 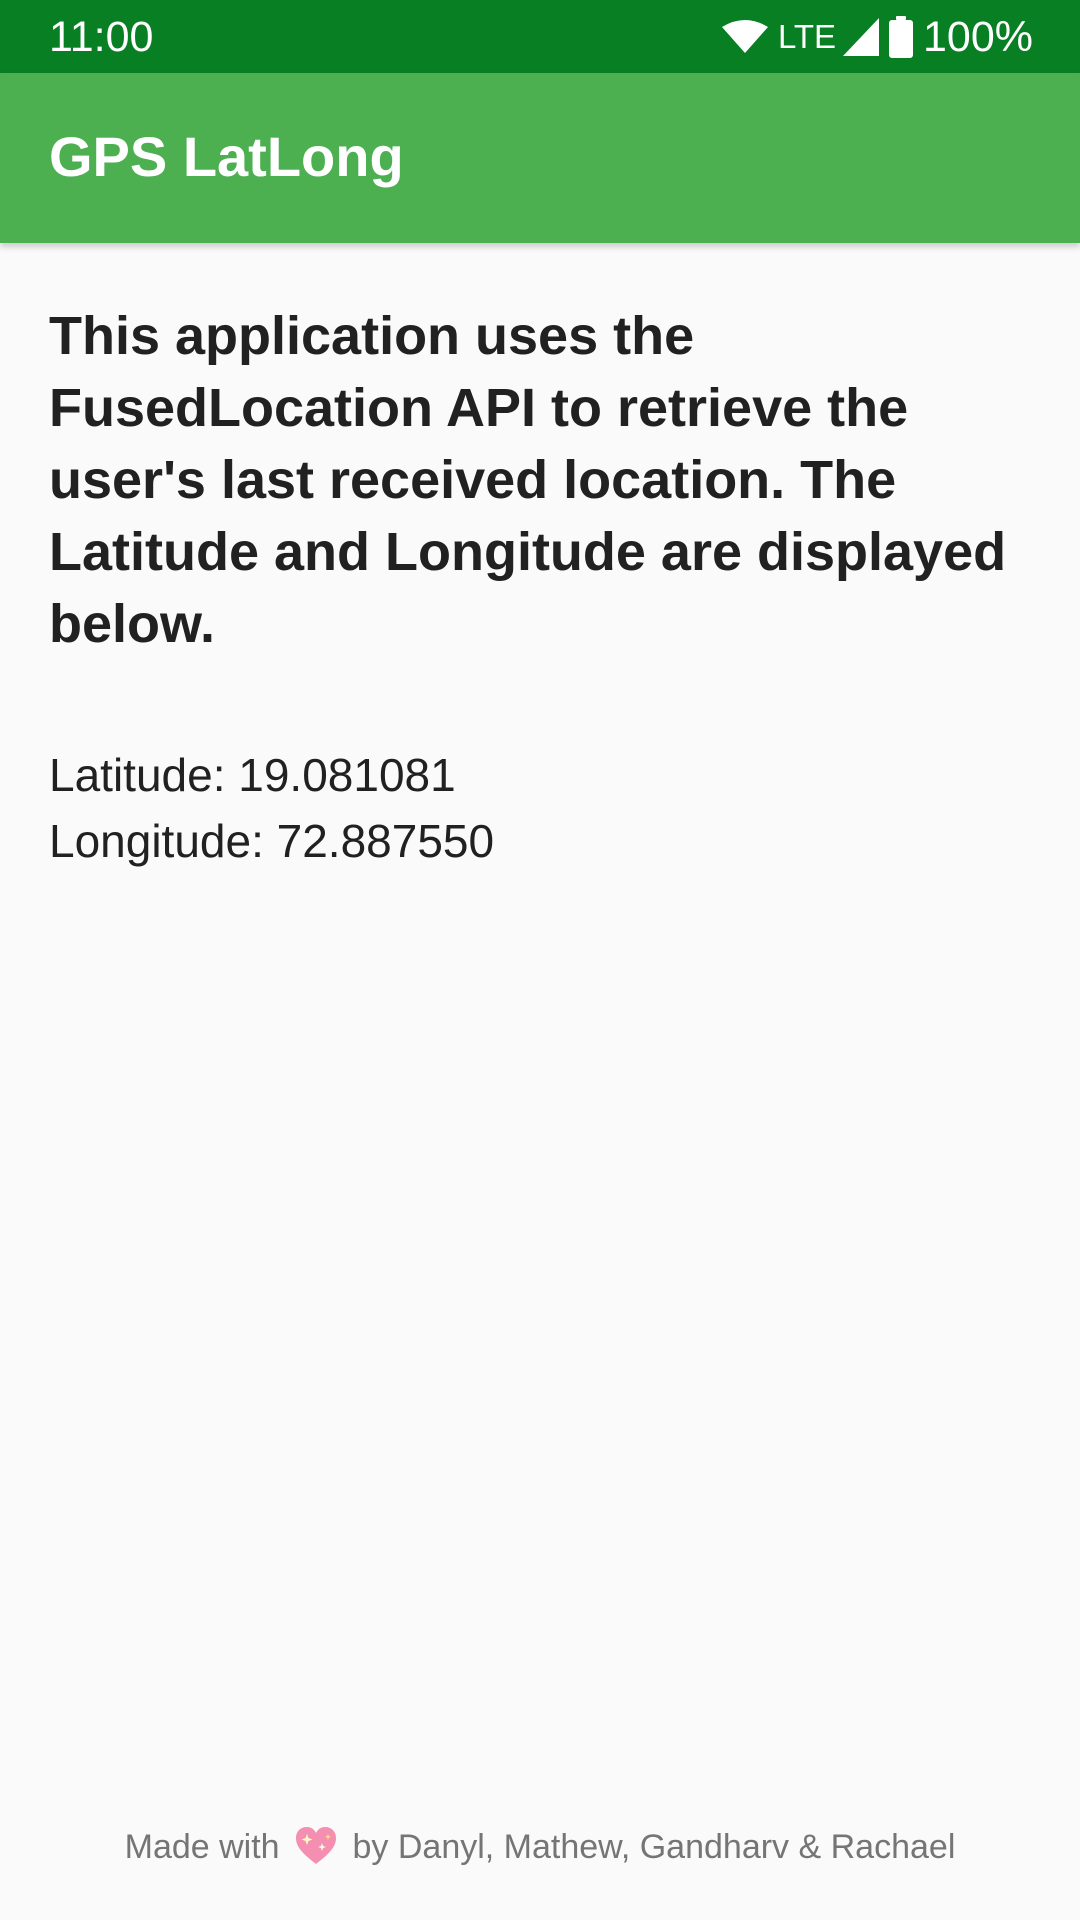 I want to click on coordinates-panel: Latitude: 19.081081 Longitude: 72.887550, so click(x=529, y=808).